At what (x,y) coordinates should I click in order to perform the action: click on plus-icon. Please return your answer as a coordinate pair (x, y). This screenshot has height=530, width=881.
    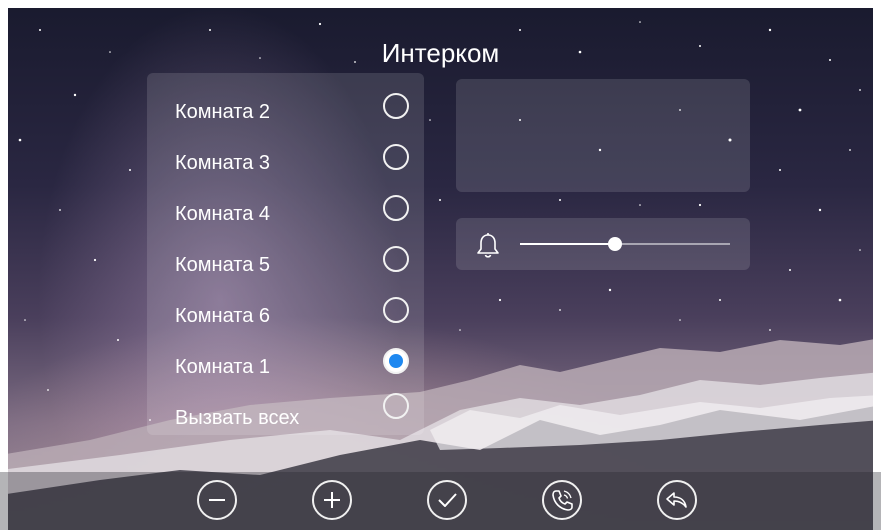
    Looking at the image, I should click on (332, 500).